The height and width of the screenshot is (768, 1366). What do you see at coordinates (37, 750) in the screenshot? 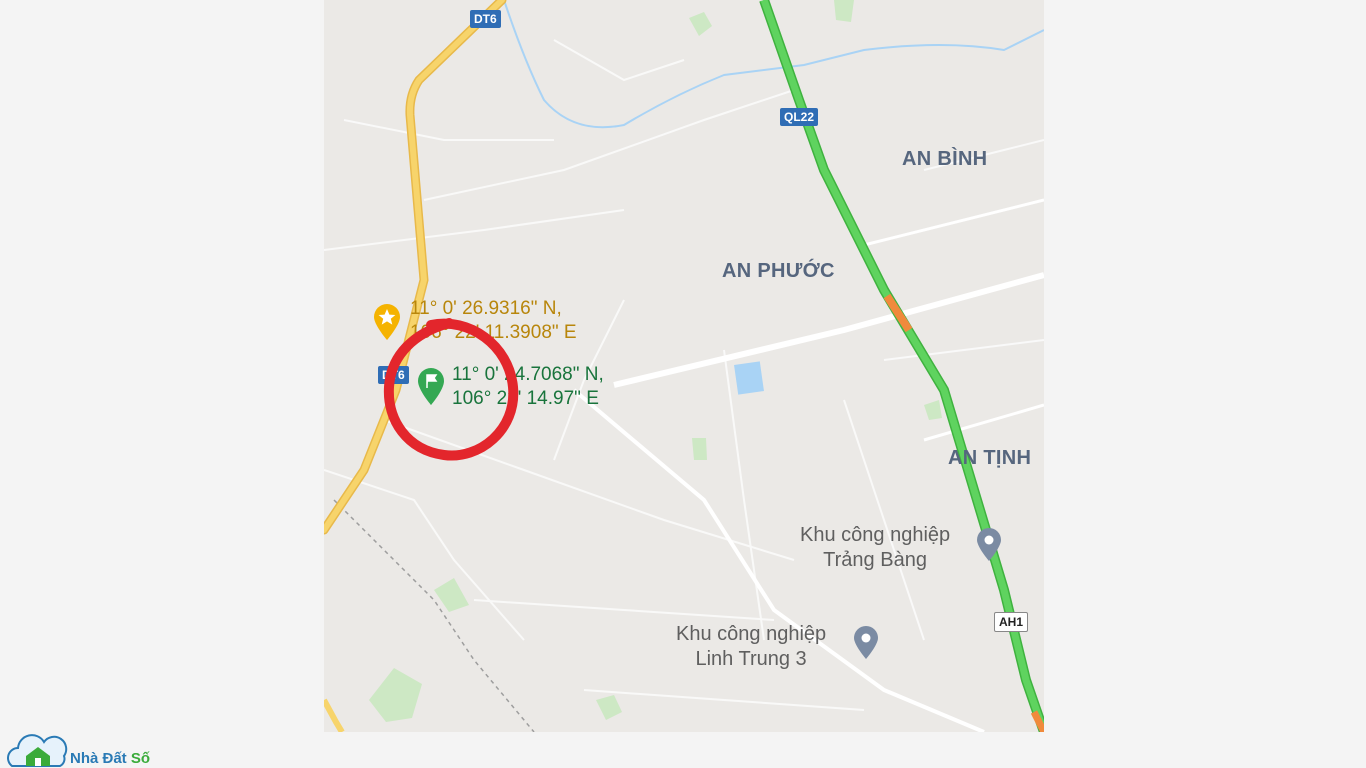
I see `house-cloud-logo-icon` at bounding box center [37, 750].